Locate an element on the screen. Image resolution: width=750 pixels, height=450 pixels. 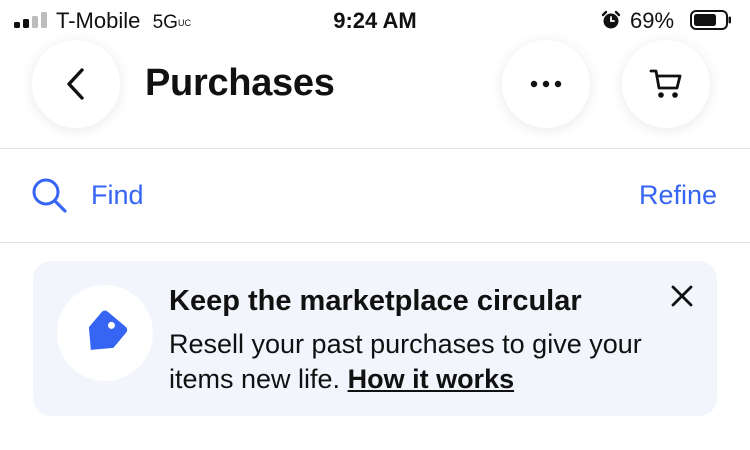
cart-button is located at coordinates (666, 84).